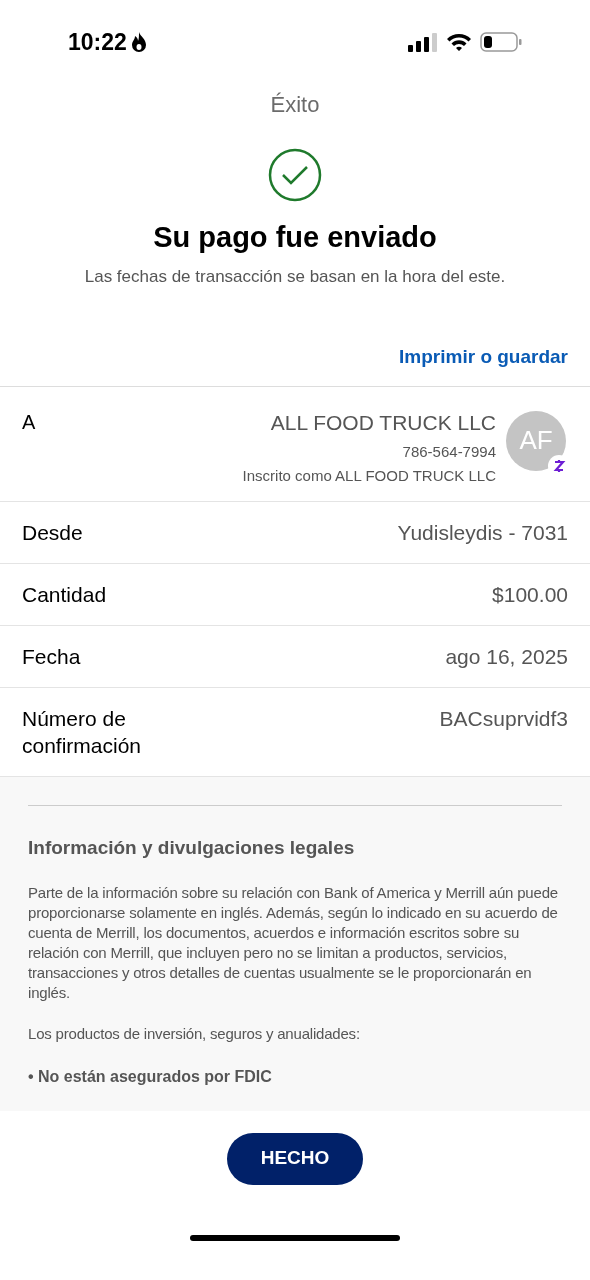 Image resolution: width=590 pixels, height=1280 pixels. What do you see at coordinates (52, 656) in the screenshot?
I see `row-label: Fecha` at bounding box center [52, 656].